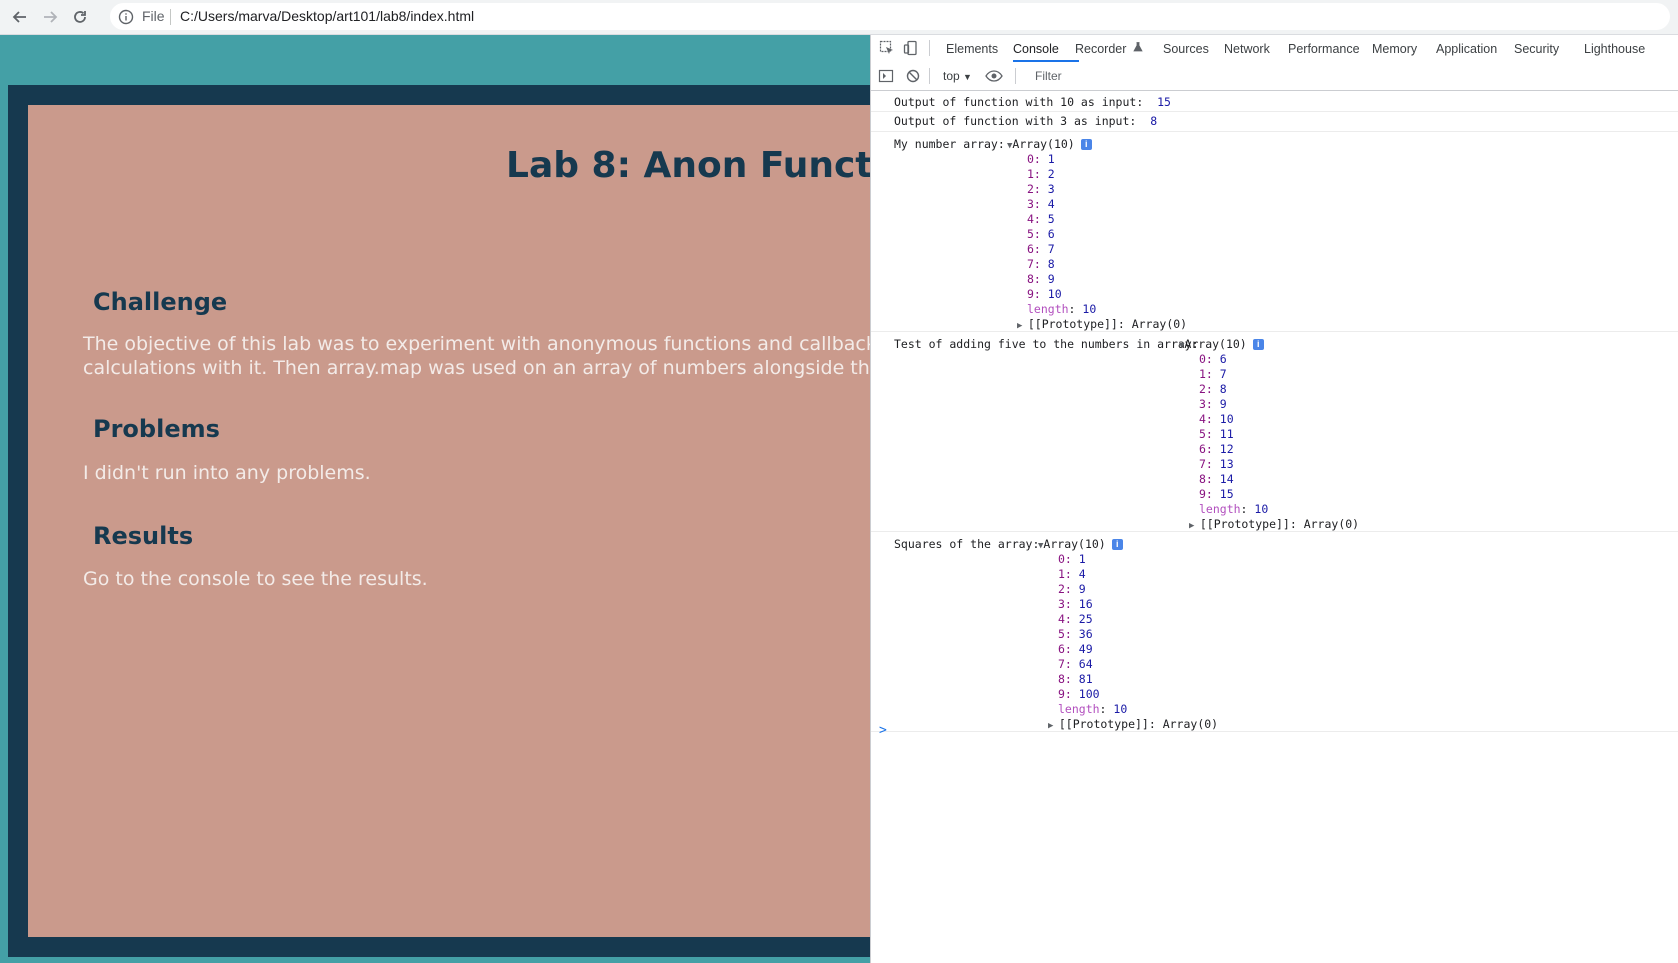 The width and height of the screenshot is (1678, 963). What do you see at coordinates (1216, 479) in the screenshot?
I see `array-entry: 8: 14` at bounding box center [1216, 479].